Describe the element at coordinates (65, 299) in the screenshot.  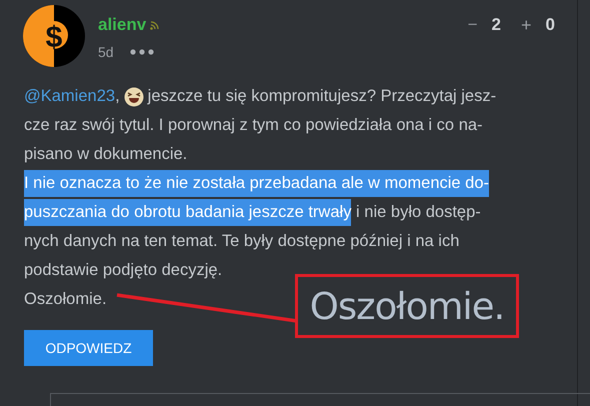
I see `post-text: Oszołomie.` at that location.